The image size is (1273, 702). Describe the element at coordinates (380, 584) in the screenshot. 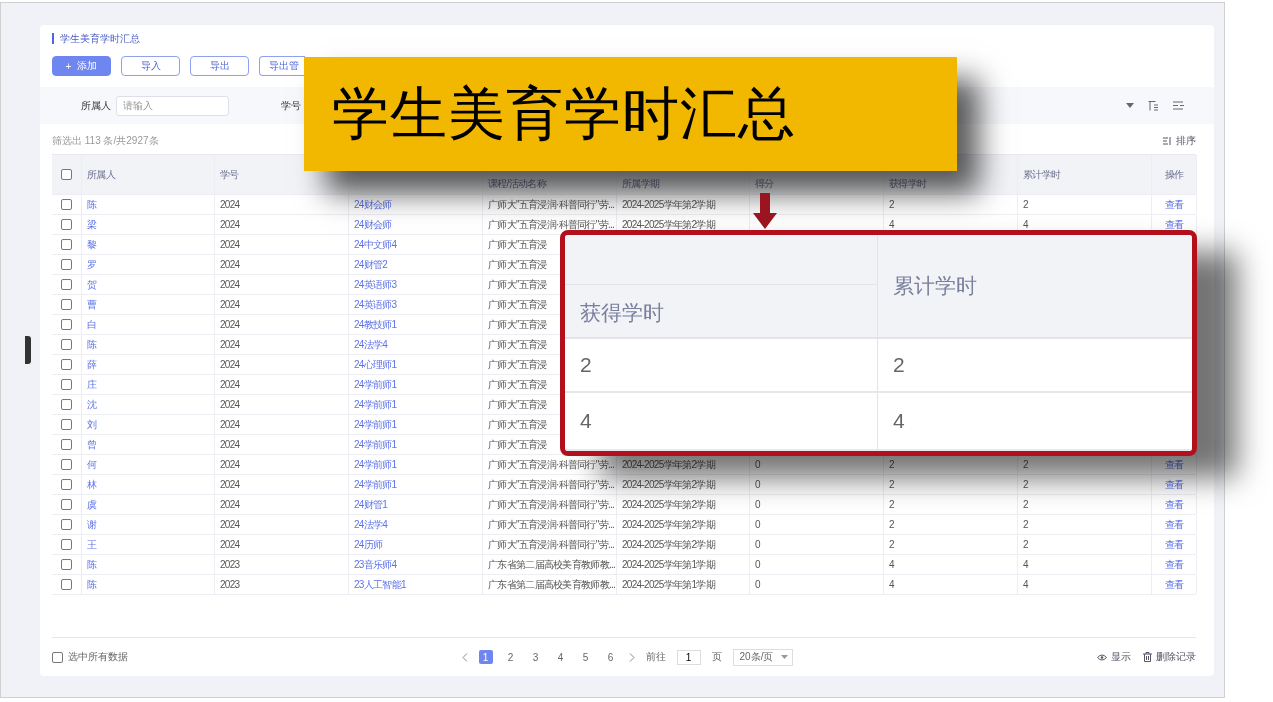

I see `class-link: 23人工智能1` at that location.